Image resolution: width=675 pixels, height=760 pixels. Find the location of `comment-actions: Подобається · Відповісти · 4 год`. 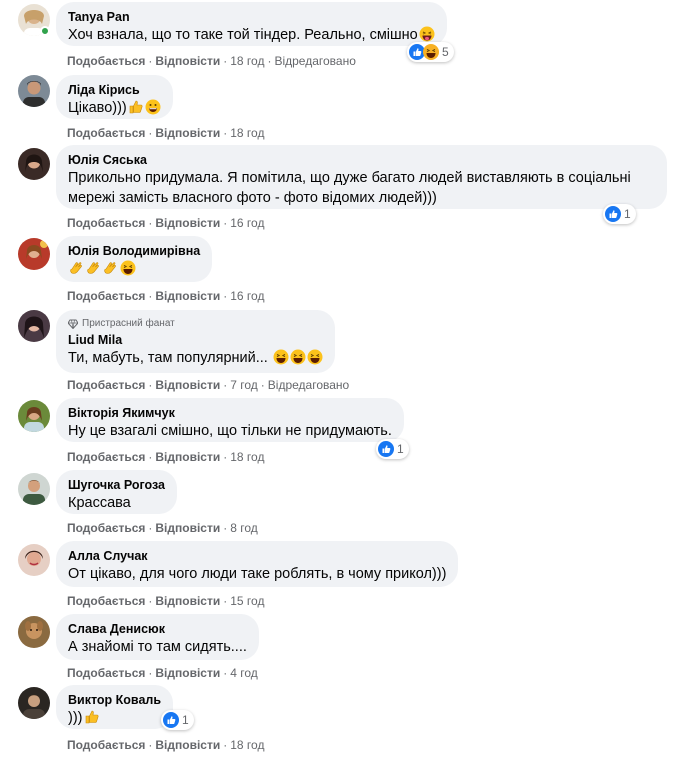

comment-actions: Подобається · Відповісти · 4 год is located at coordinates (162, 673).